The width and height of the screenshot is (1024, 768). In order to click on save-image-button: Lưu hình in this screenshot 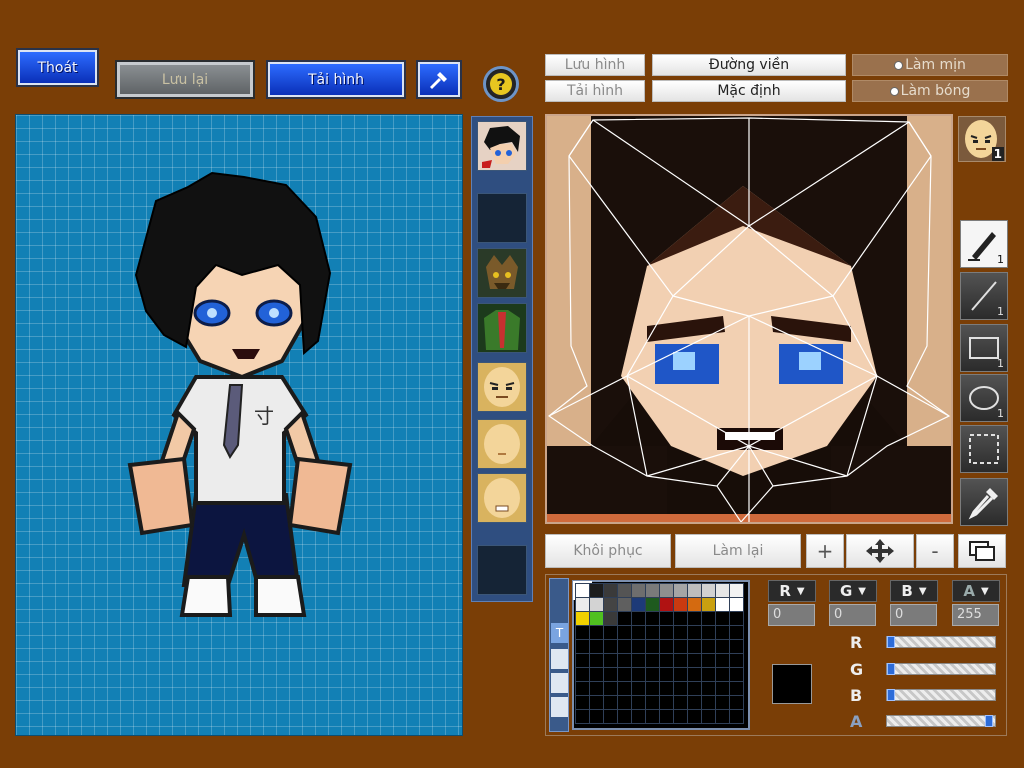, I will do `click(595, 65)`.